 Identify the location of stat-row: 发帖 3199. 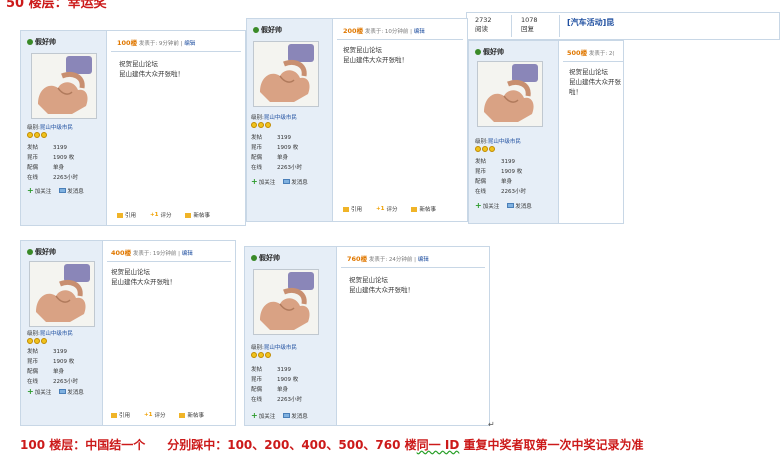
(276, 370).